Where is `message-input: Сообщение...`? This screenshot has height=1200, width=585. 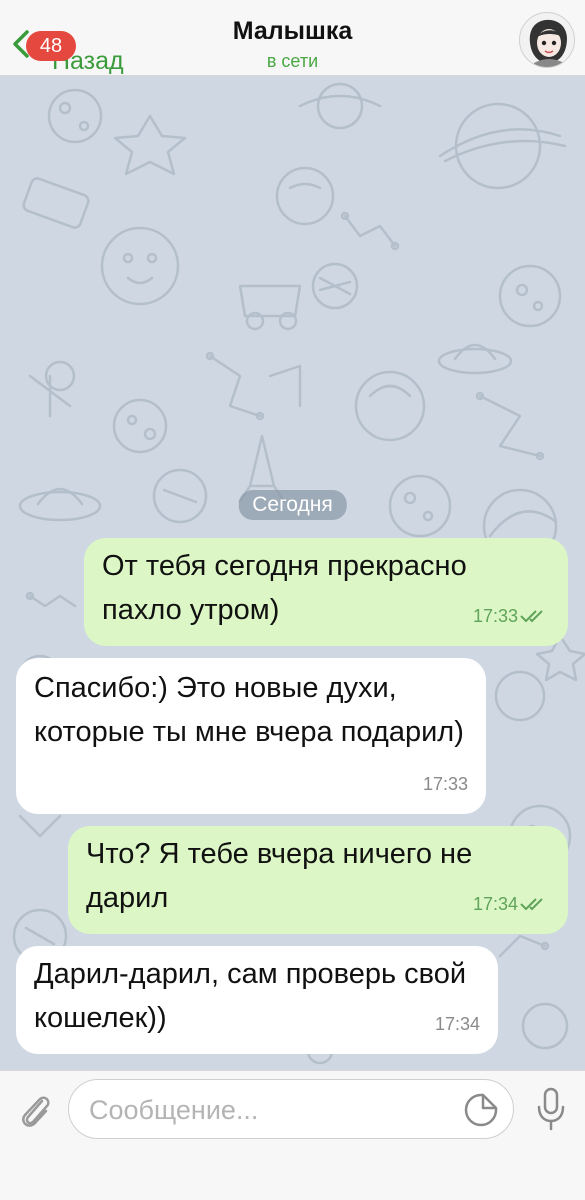
message-input: Сообщение... is located at coordinates (291, 1109).